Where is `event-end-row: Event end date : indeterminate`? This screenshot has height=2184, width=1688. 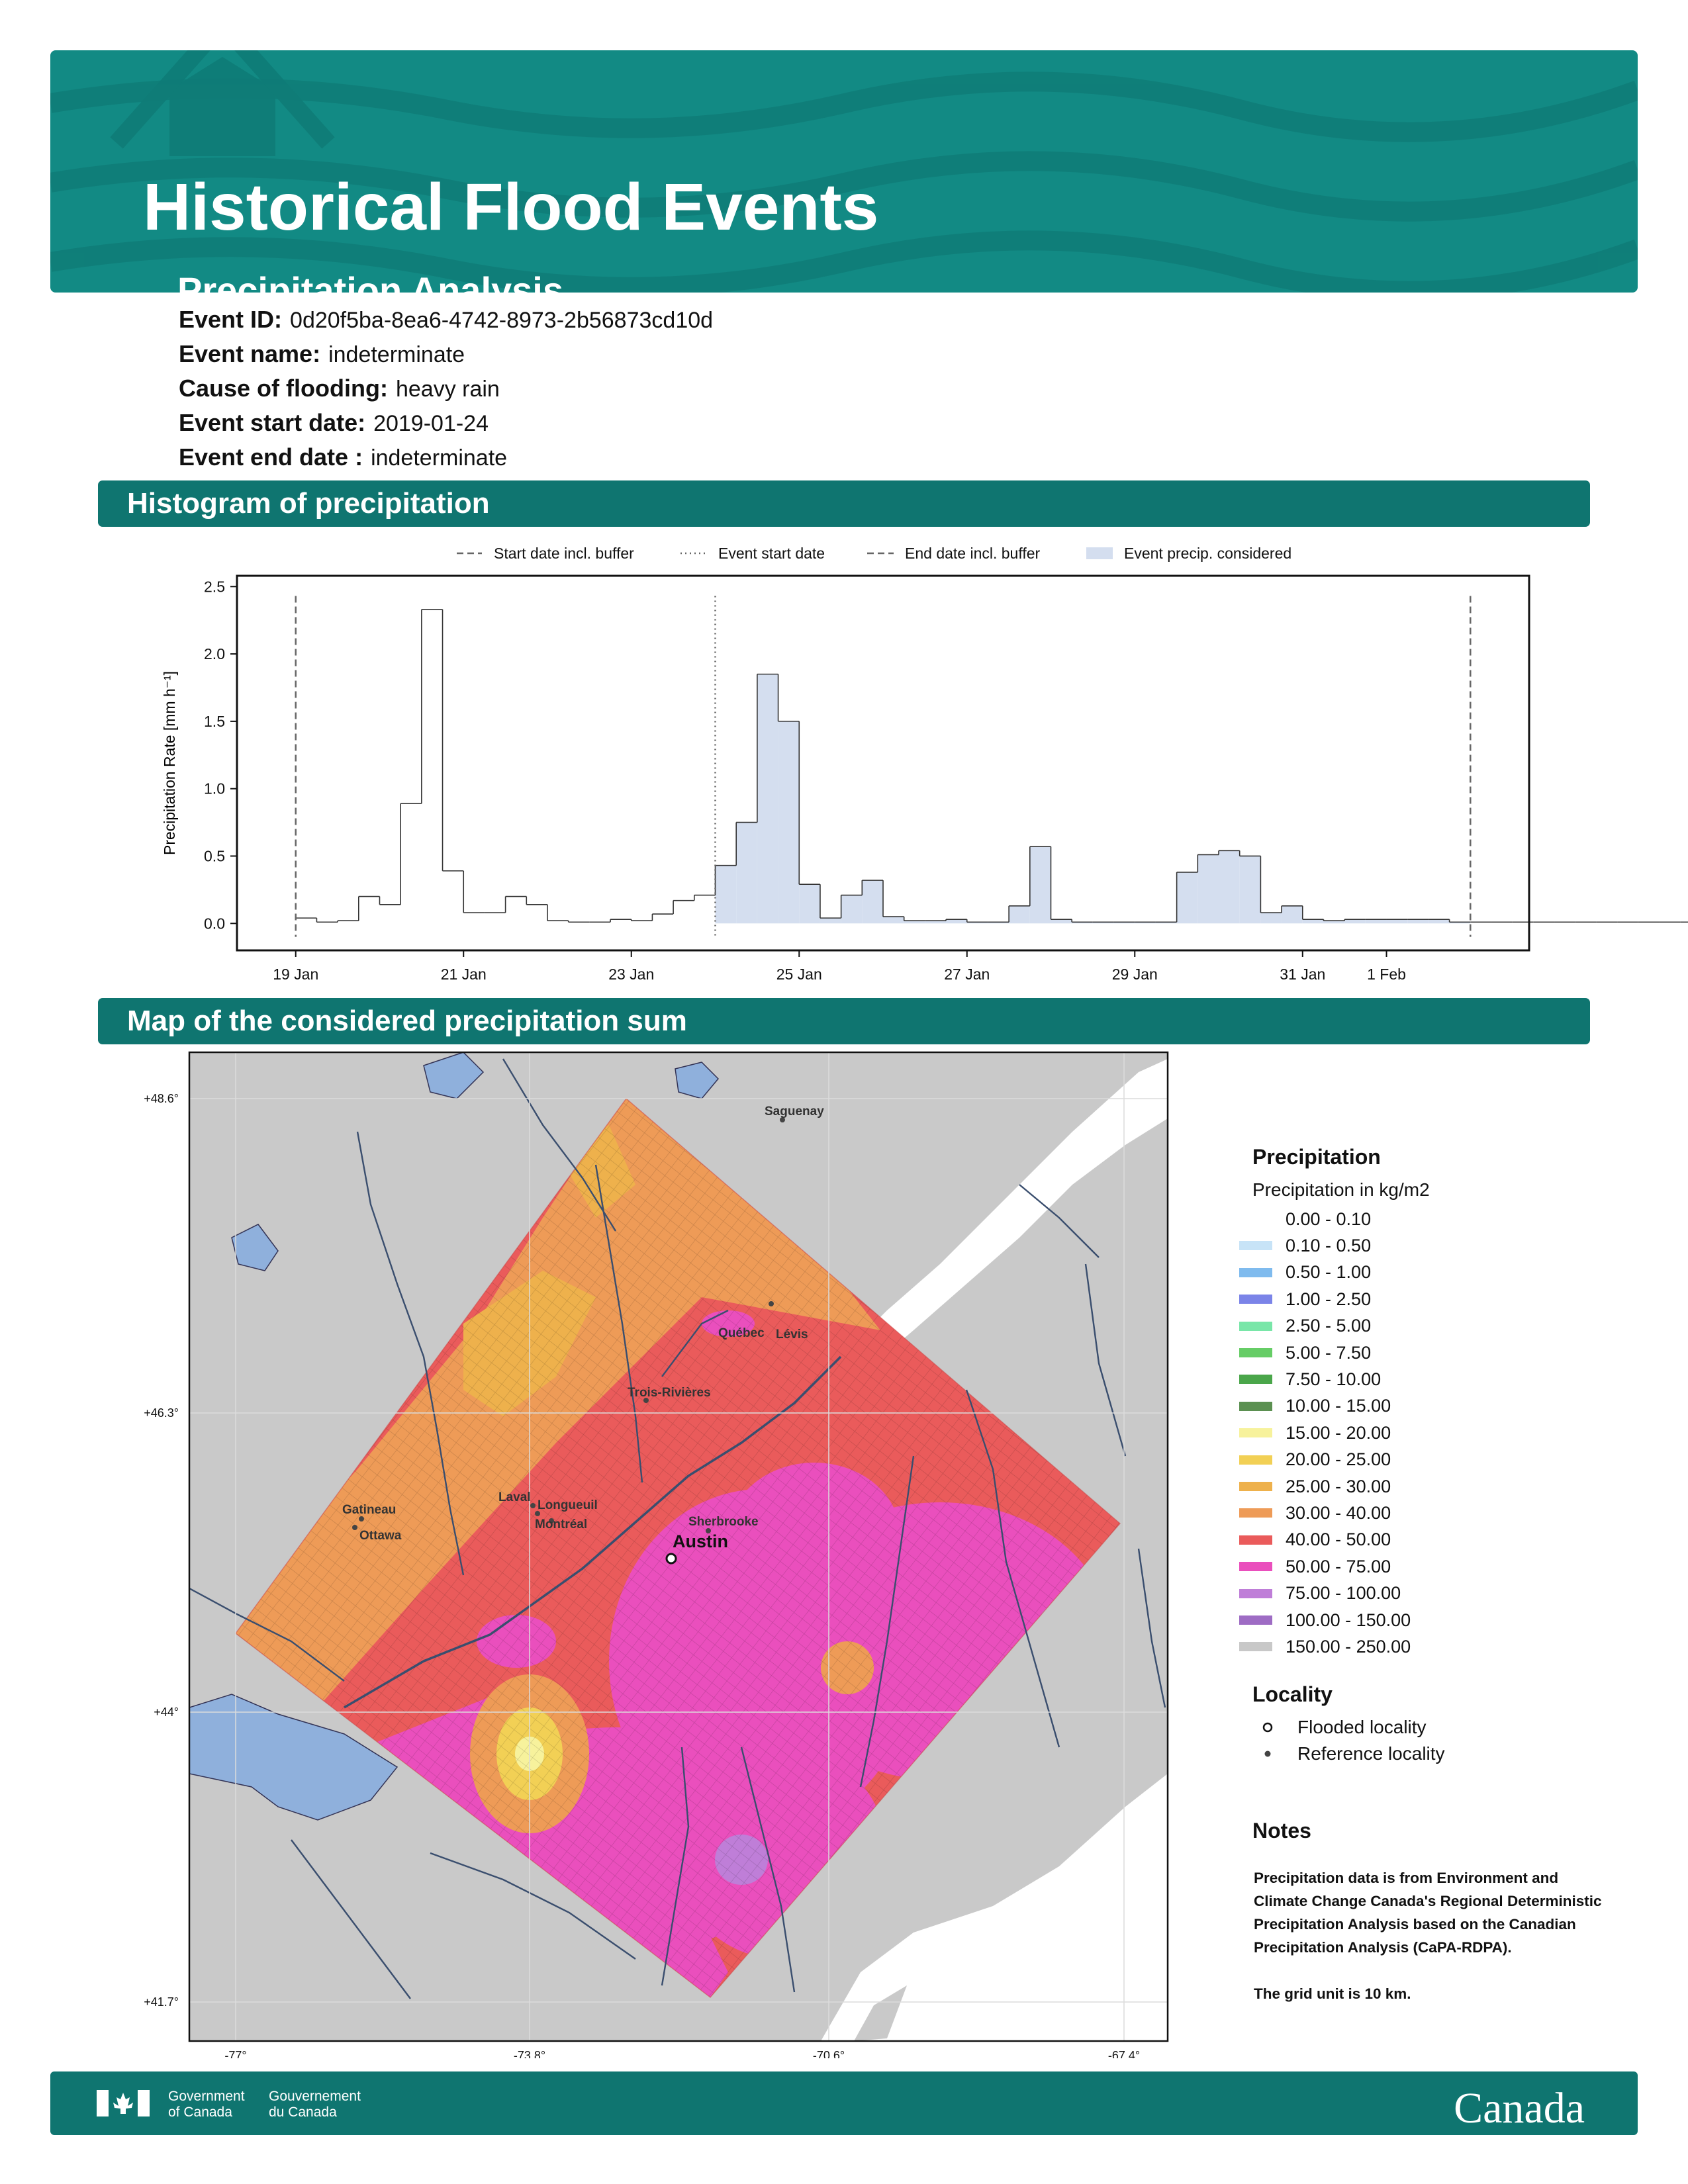
event-end-row: Event end date : indeterminate is located at coordinates (343, 457).